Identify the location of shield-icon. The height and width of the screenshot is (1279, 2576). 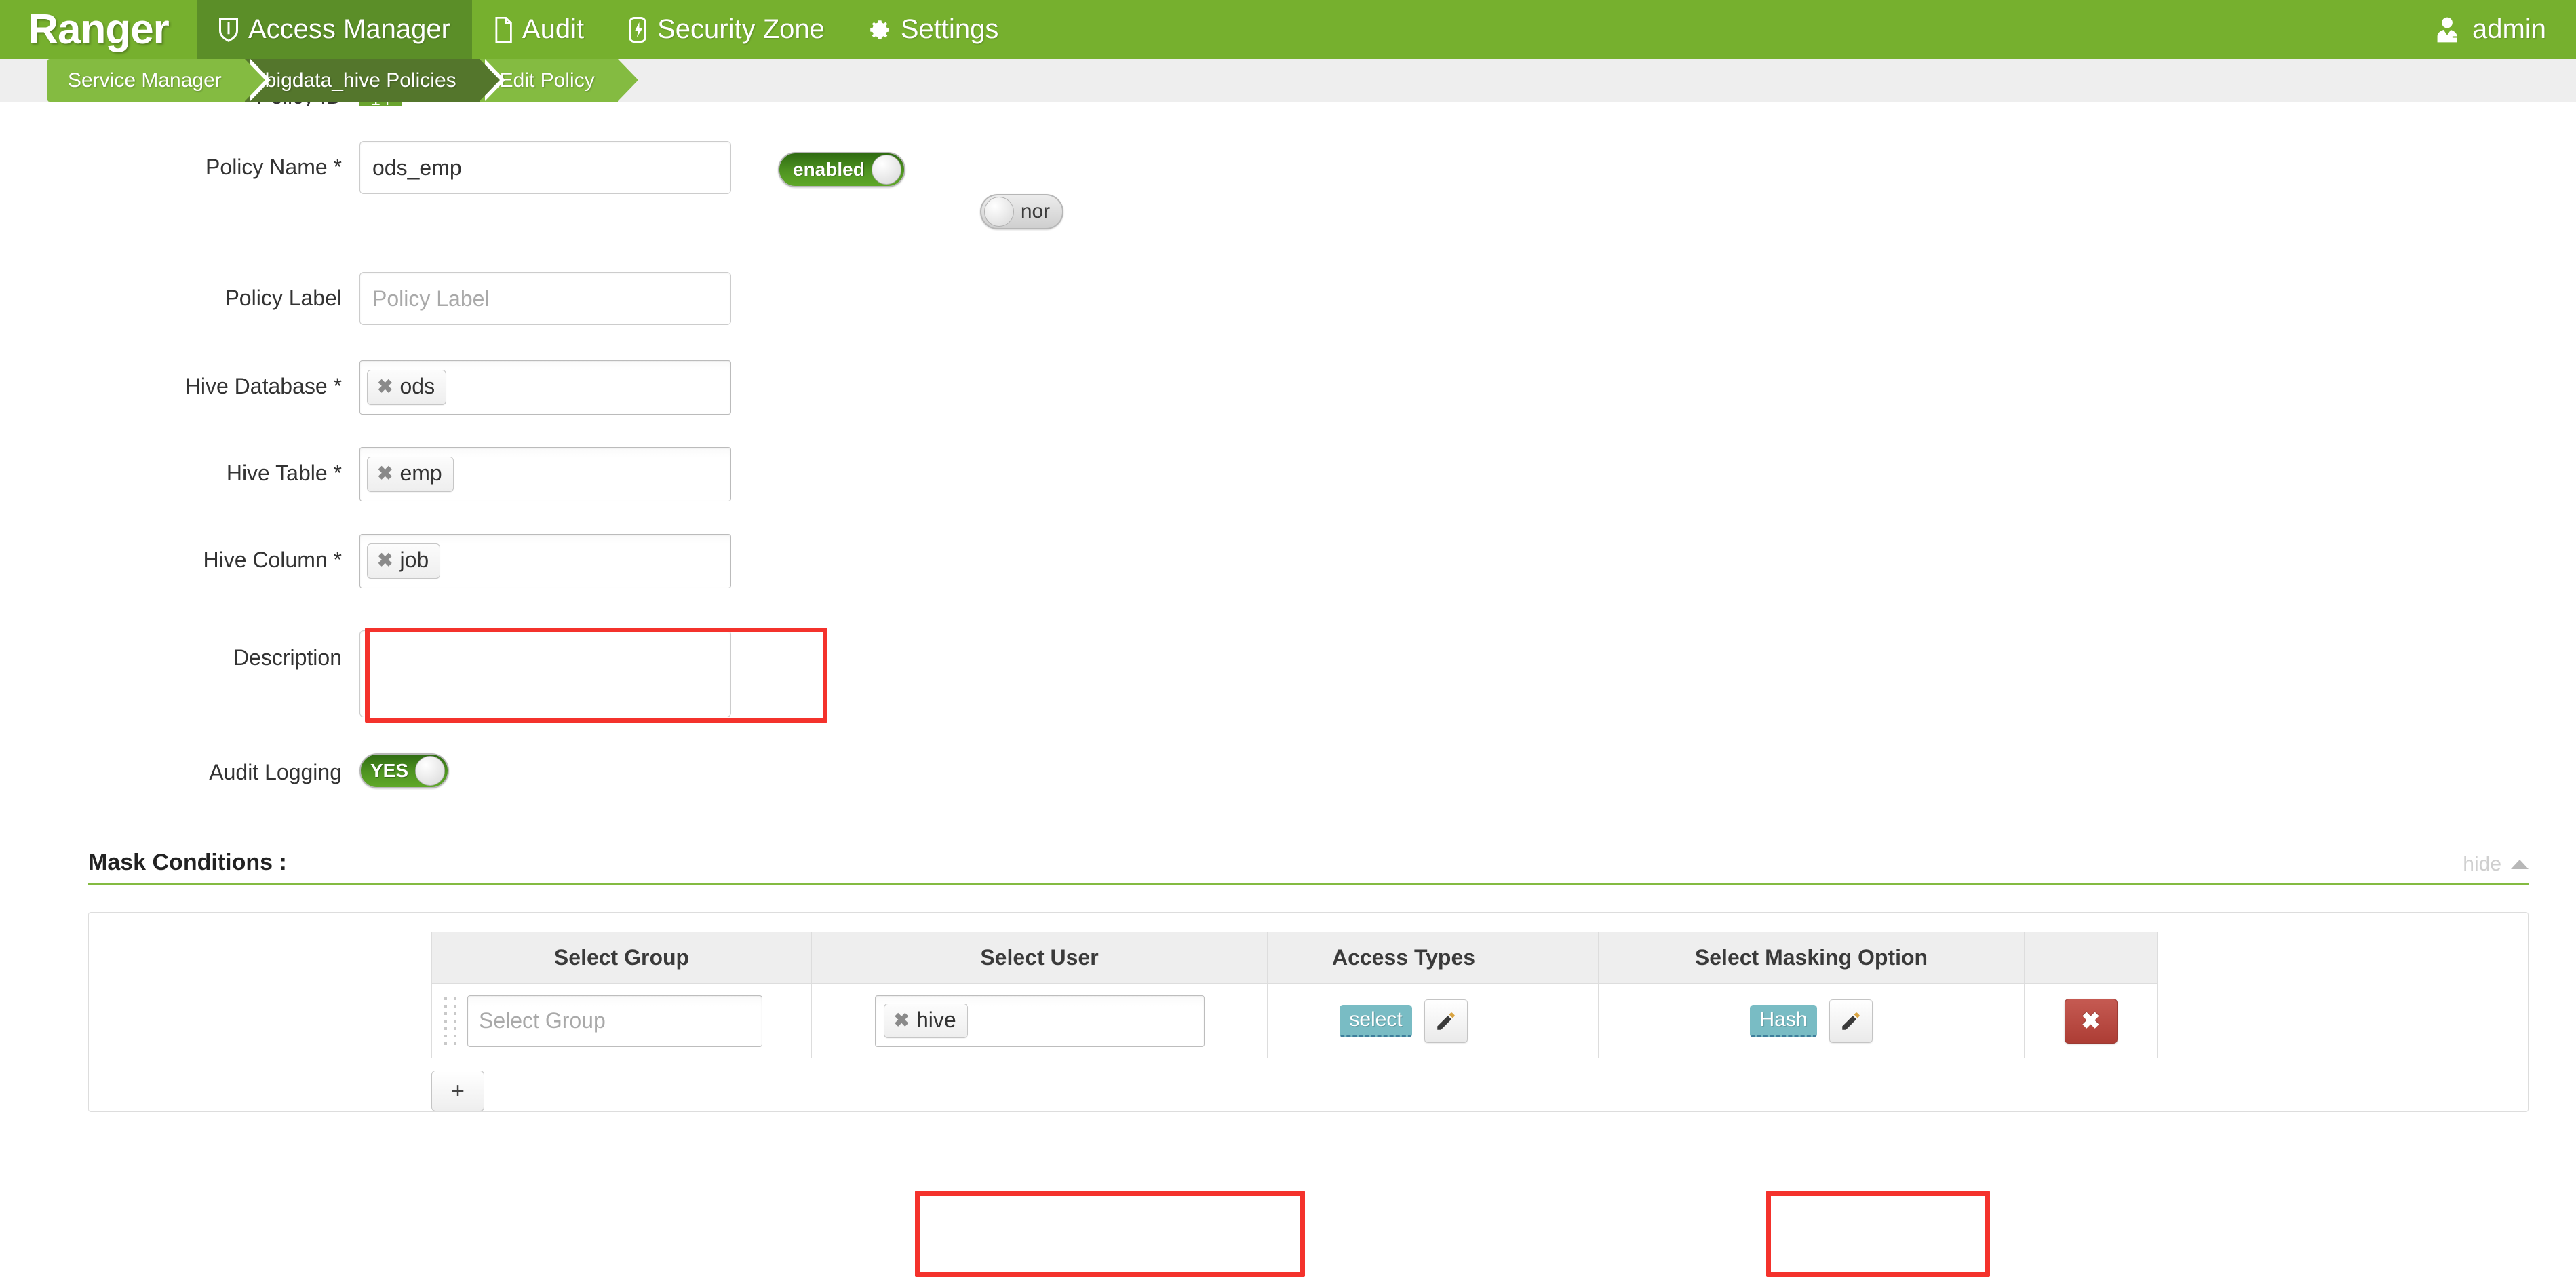
(228, 30).